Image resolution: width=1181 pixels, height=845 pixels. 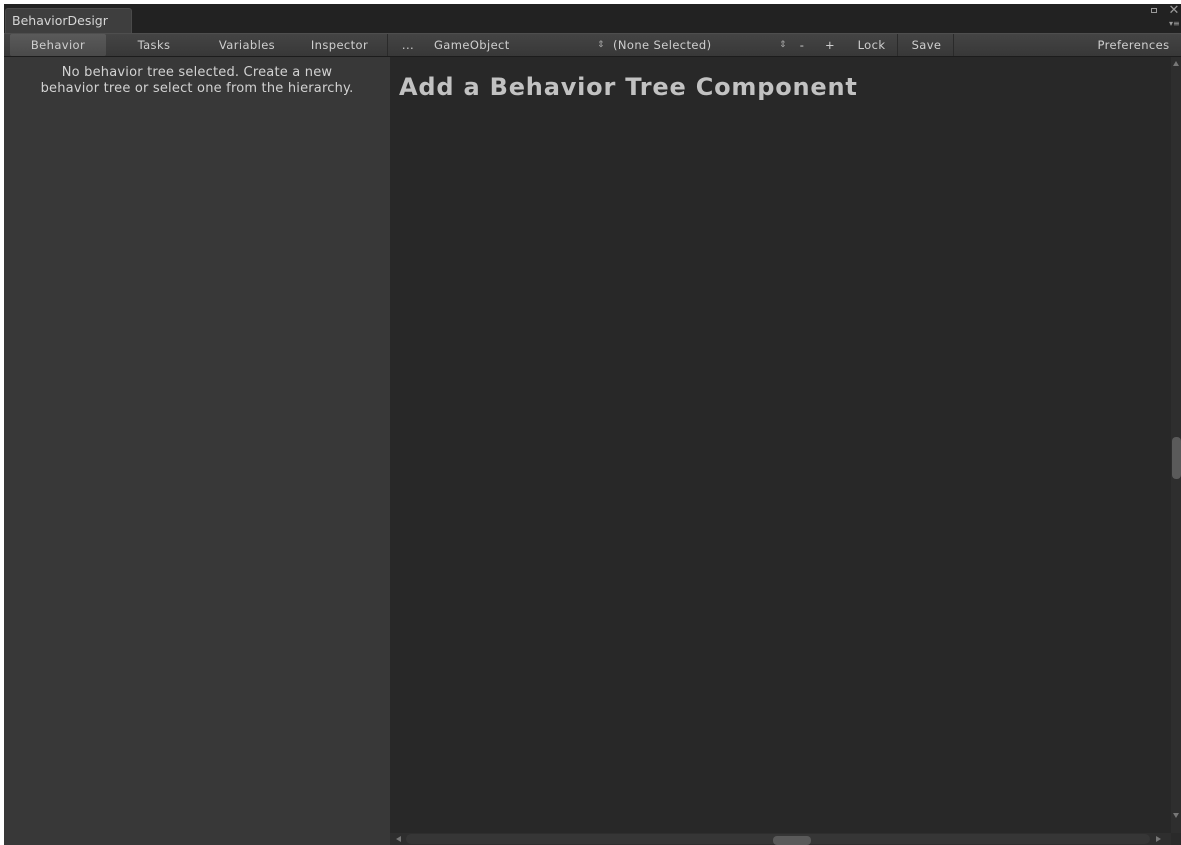 What do you see at coordinates (1176, 839) in the screenshot?
I see `scrollbar-corner` at bounding box center [1176, 839].